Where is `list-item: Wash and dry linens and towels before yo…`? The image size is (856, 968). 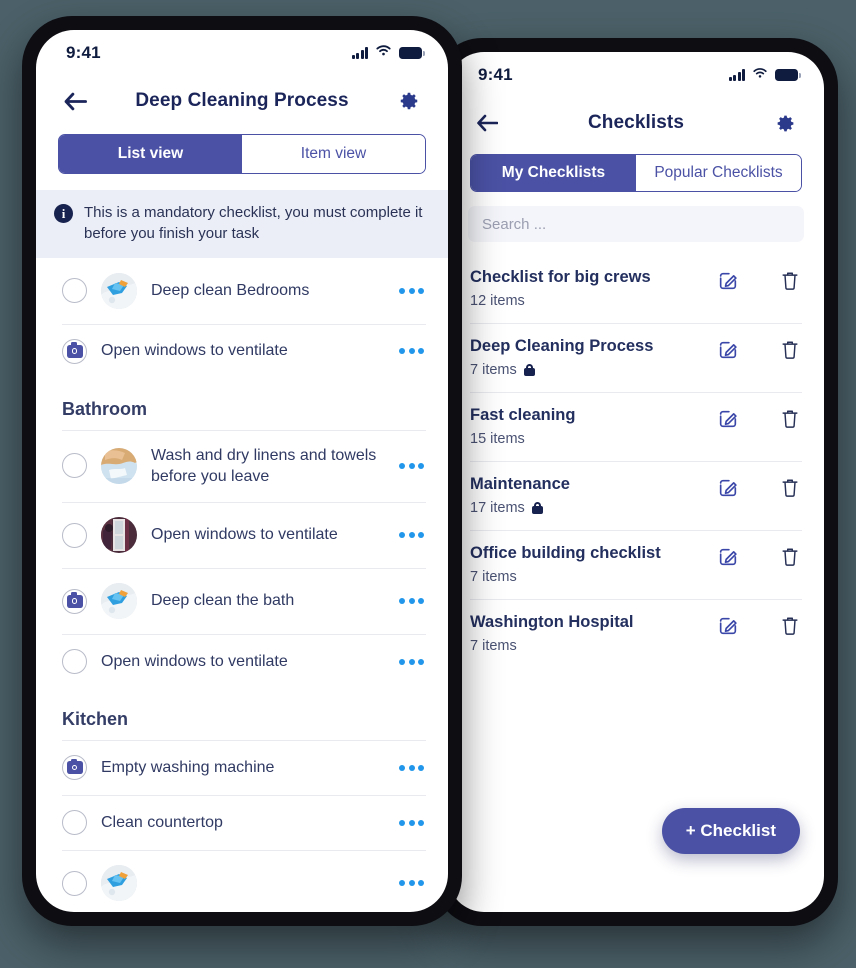 list-item: Wash and dry linens and towels before yo… is located at coordinates (242, 466).